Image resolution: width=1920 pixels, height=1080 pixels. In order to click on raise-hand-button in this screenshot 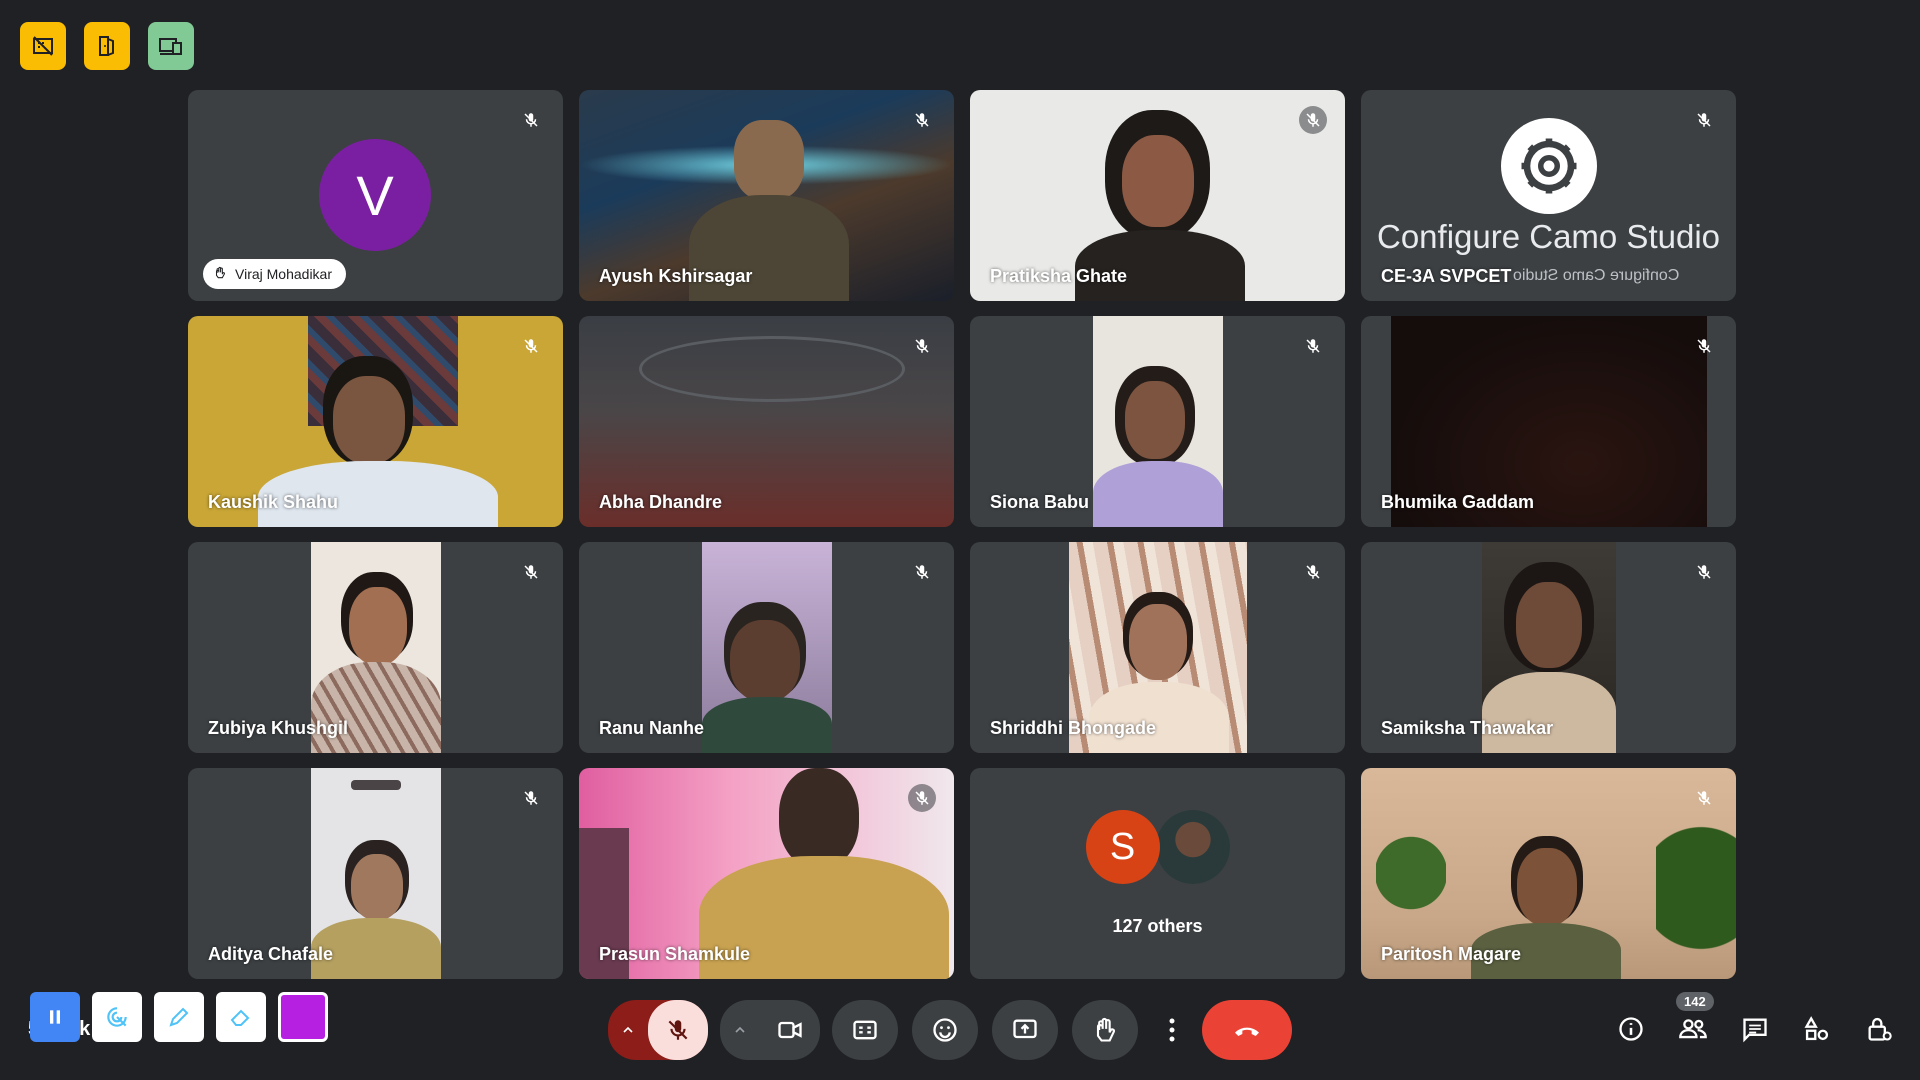, I will do `click(1105, 1030)`.